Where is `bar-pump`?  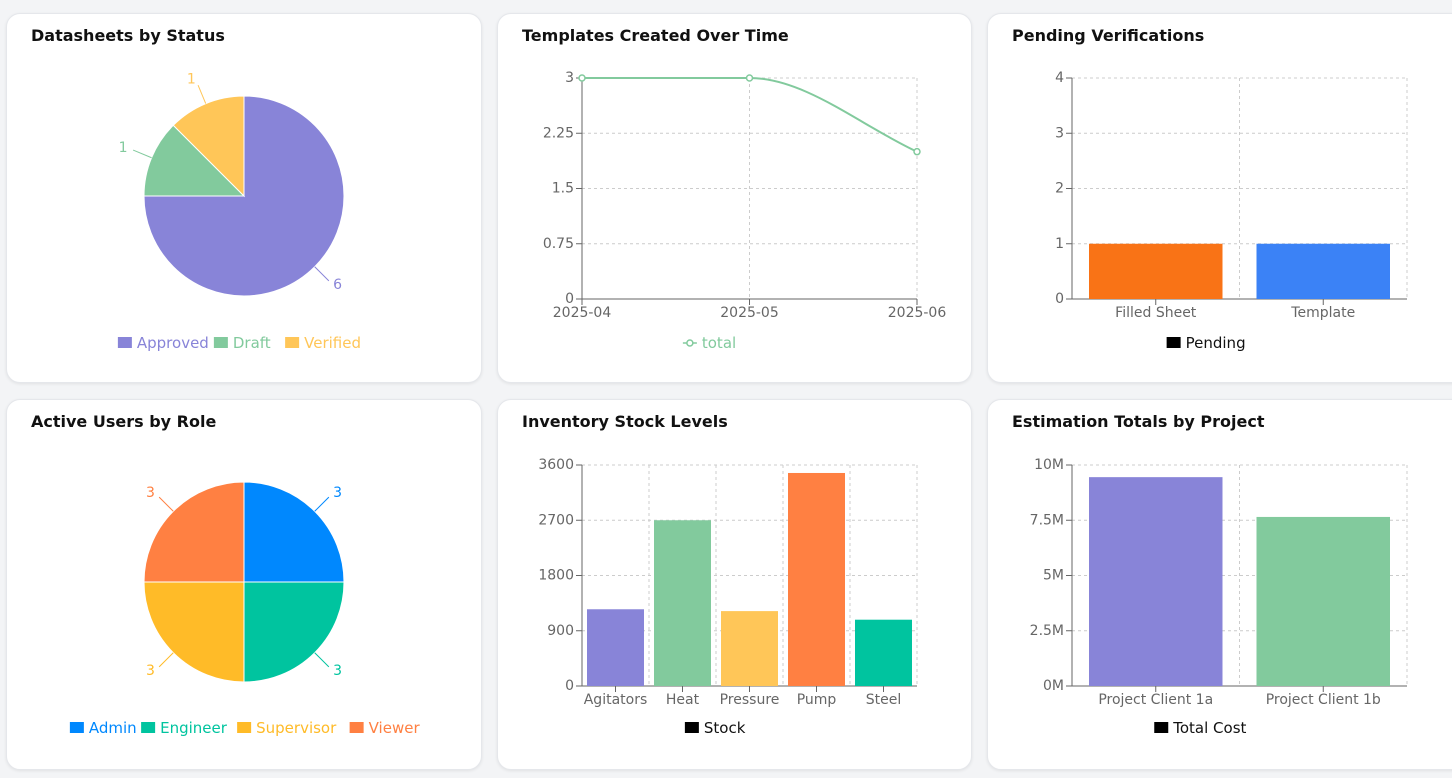 bar-pump is located at coordinates (816, 579).